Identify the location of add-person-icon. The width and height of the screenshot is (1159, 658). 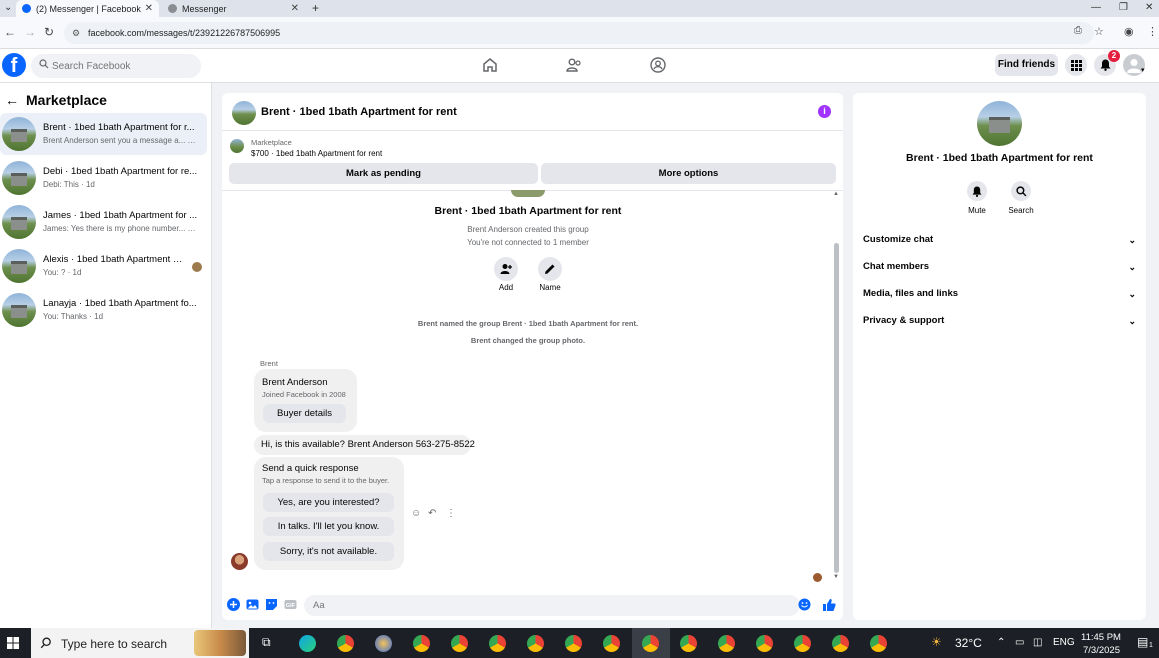
(506, 269).